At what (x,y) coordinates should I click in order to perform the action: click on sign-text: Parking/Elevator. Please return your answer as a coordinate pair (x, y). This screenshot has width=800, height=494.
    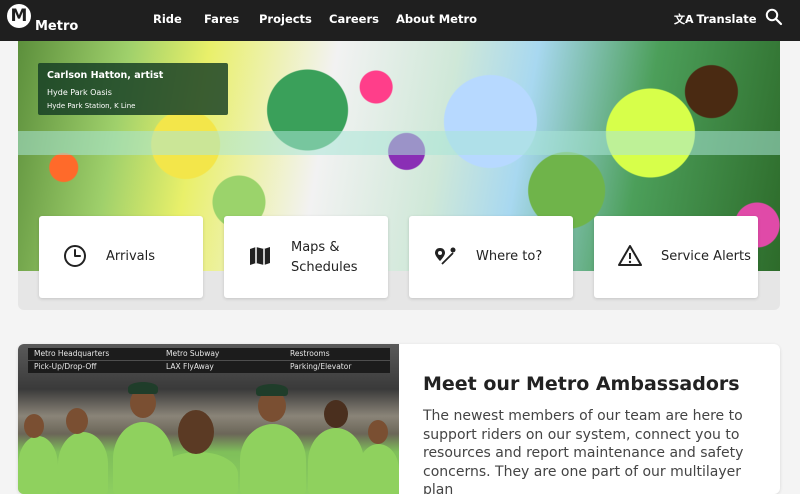
    Looking at the image, I should click on (321, 366).